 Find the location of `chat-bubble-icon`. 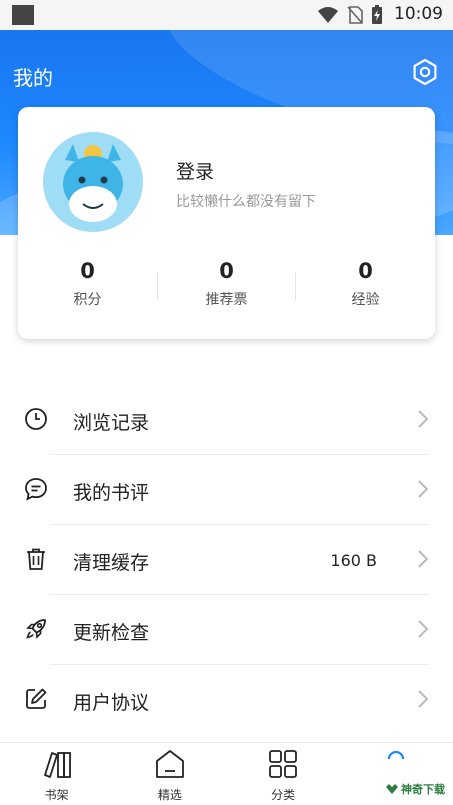

chat-bubble-icon is located at coordinates (36, 489).